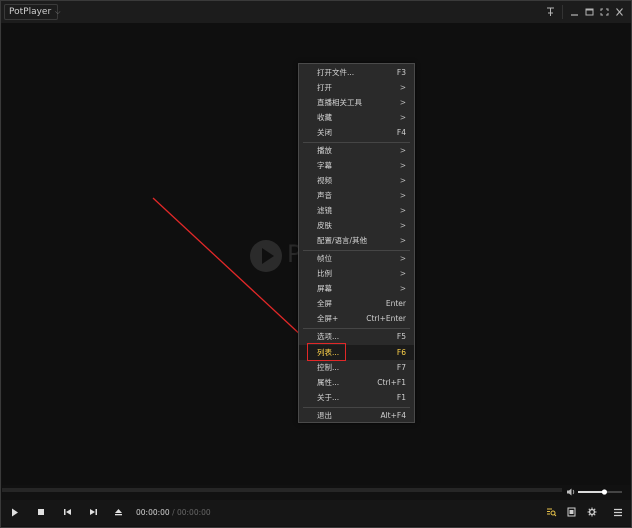 The image size is (632, 528). What do you see at coordinates (326, 352) in the screenshot?
I see `annotation-highlight-box` at bounding box center [326, 352].